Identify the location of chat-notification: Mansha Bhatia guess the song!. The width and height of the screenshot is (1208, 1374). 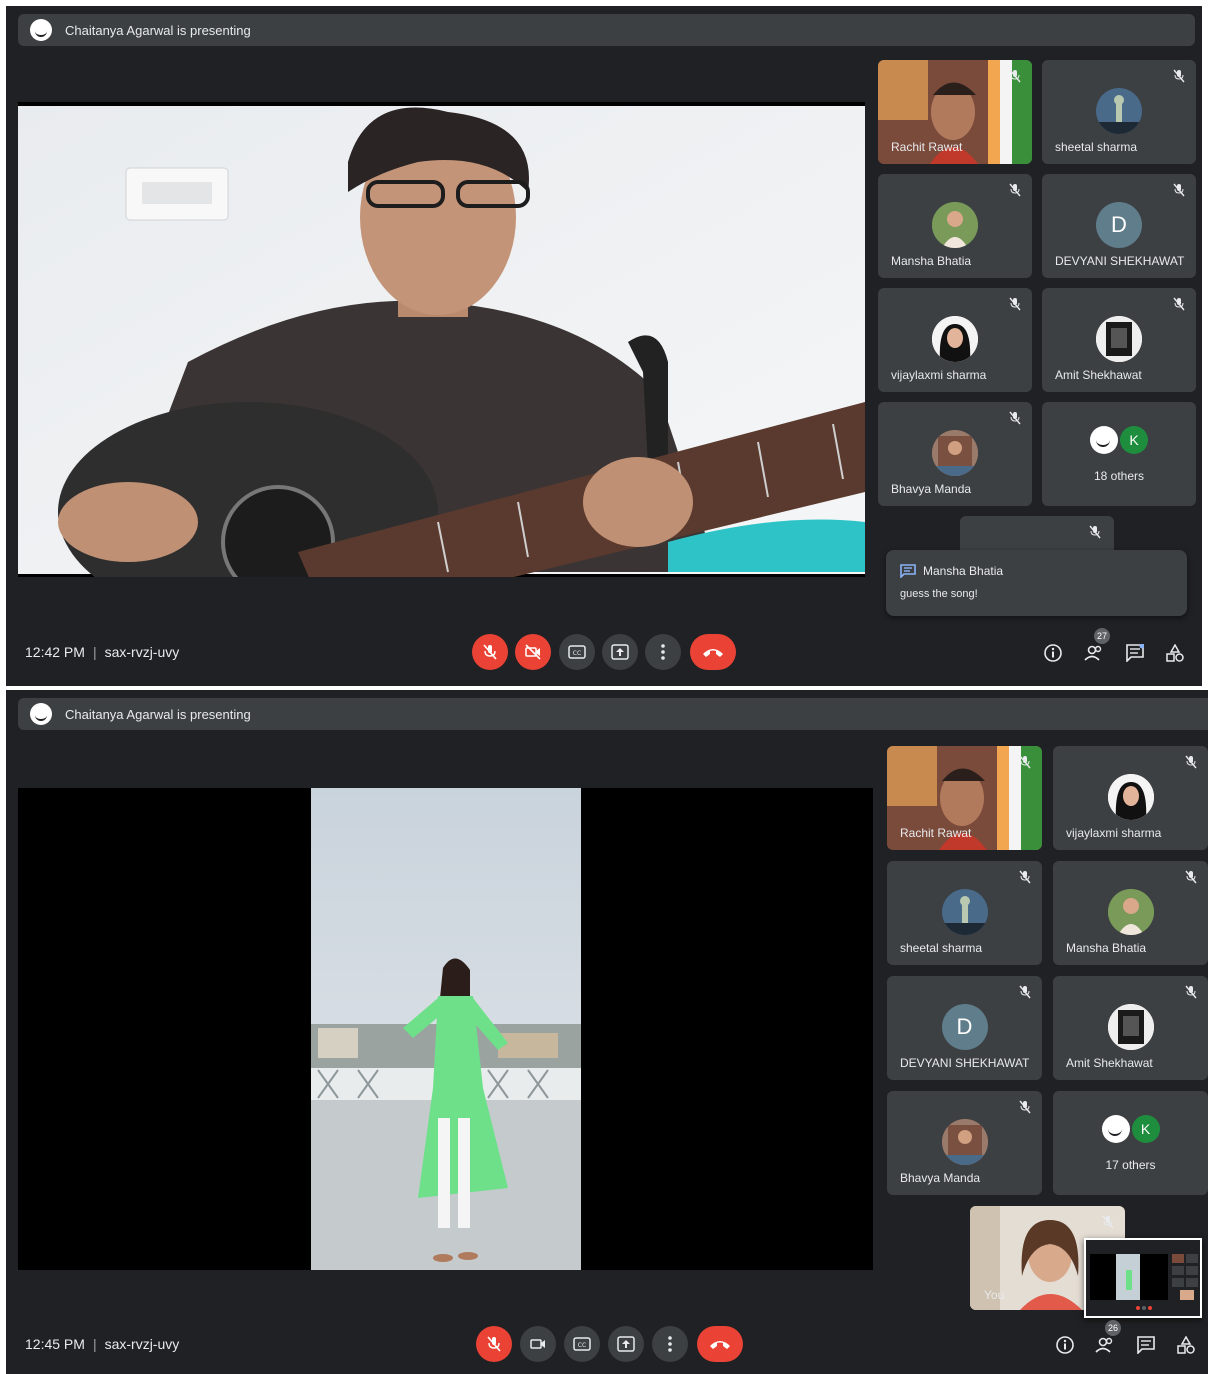
(1036, 583).